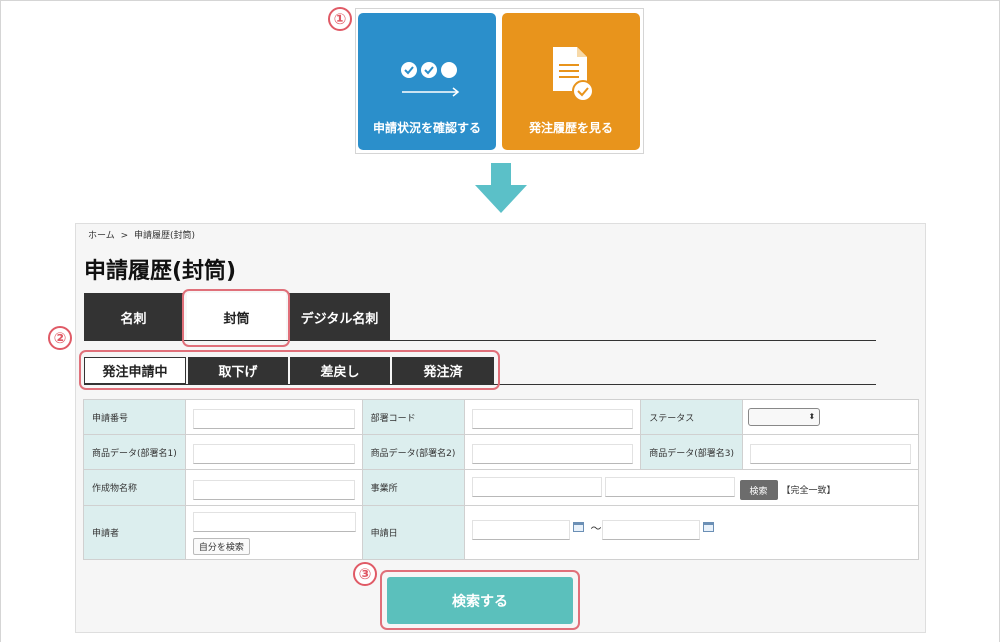 This screenshot has height=642, width=1000. I want to click on page-title: 申請履歴(封筒), so click(160, 271).